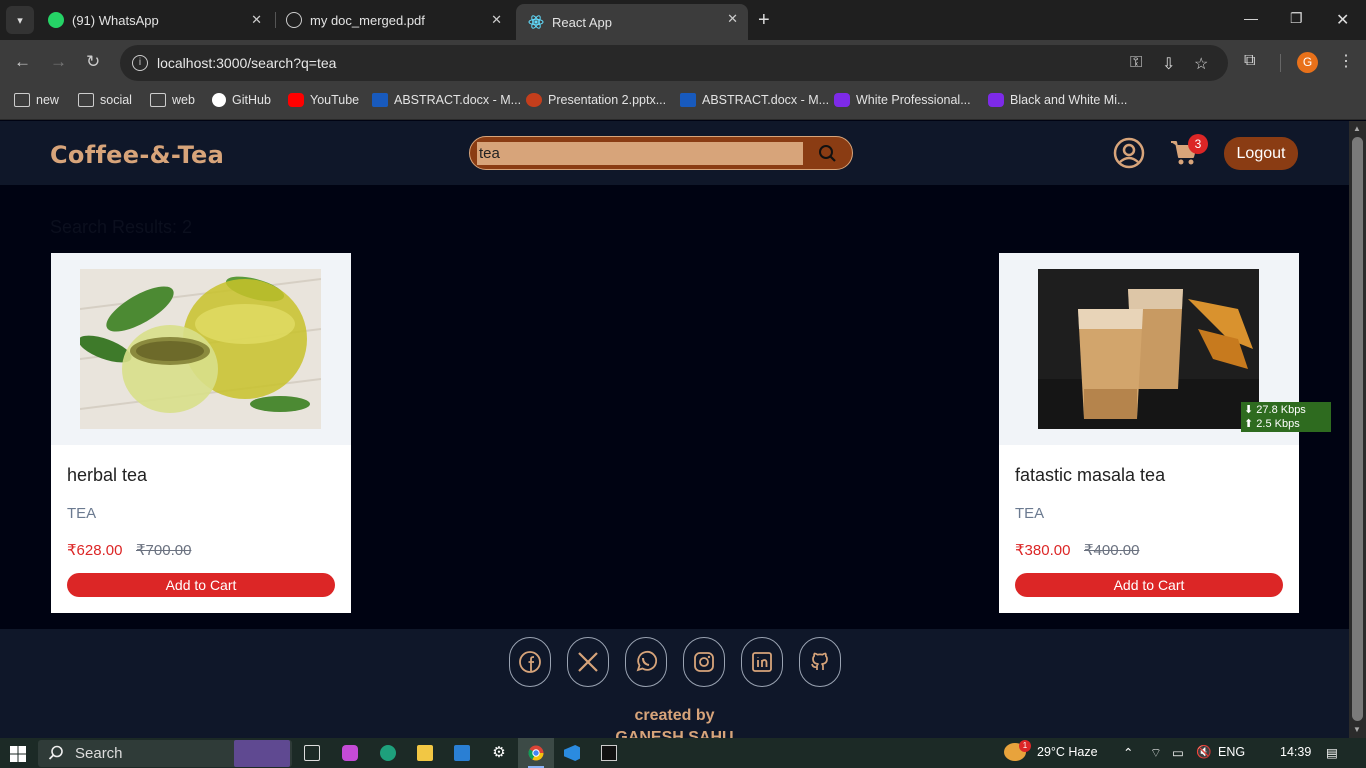 The height and width of the screenshot is (768, 1366). I want to click on wifi-icon: ⌔, so click(1156, 753).